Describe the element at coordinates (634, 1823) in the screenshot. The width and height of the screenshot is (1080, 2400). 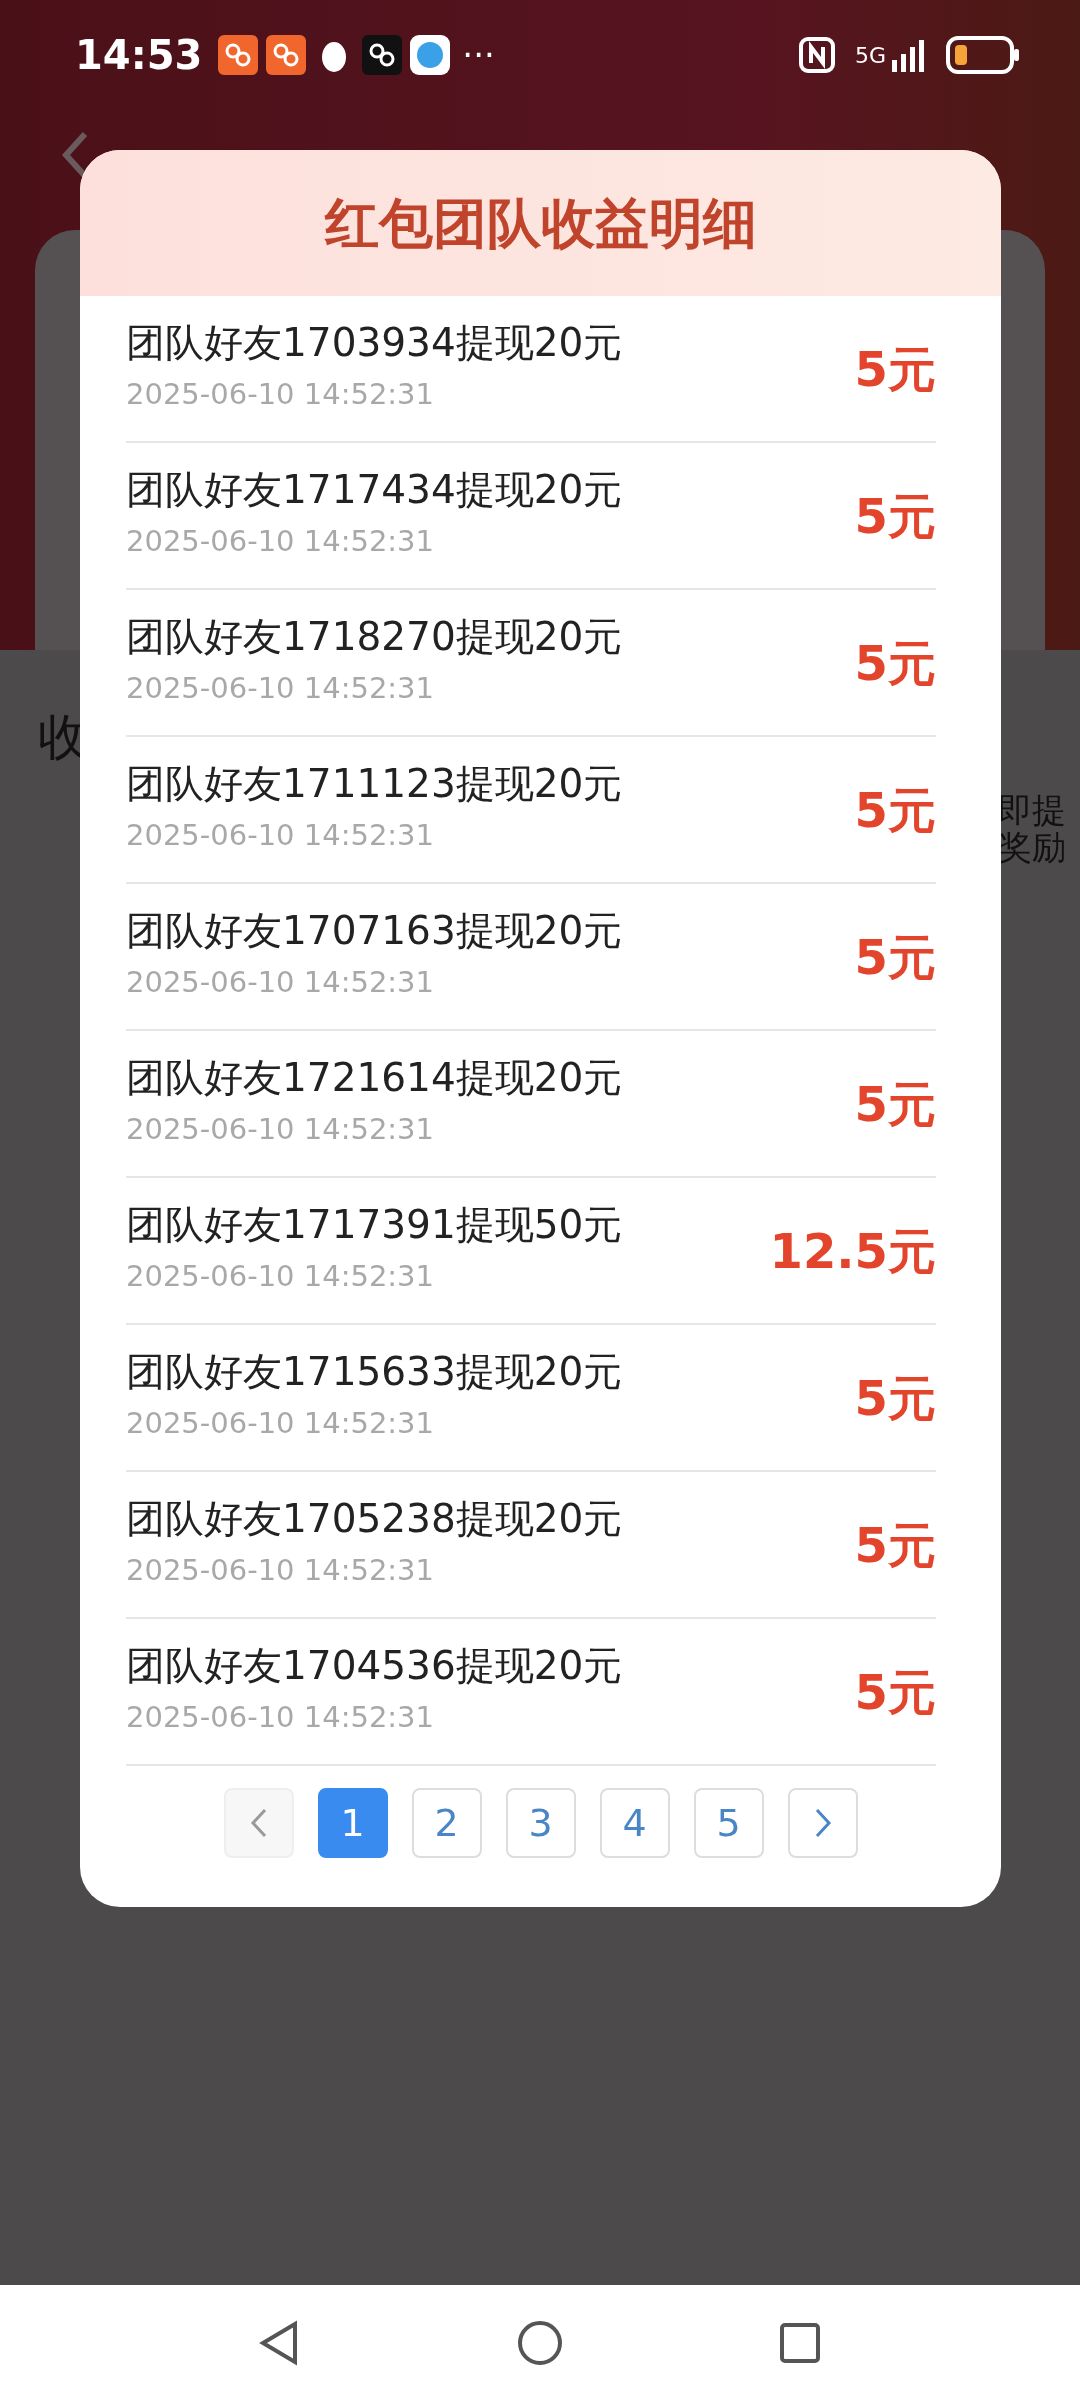
I see `page-button: 4` at that location.